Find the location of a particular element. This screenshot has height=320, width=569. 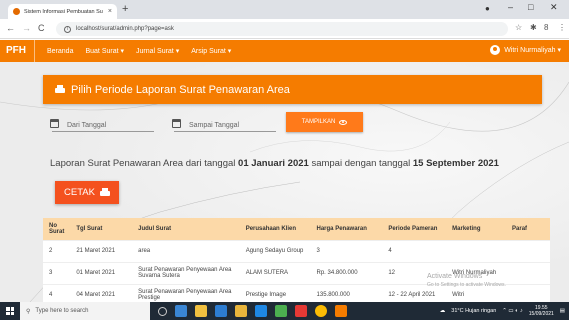

user-name: Witri Nurmaliyah ▾ is located at coordinates (532, 50).